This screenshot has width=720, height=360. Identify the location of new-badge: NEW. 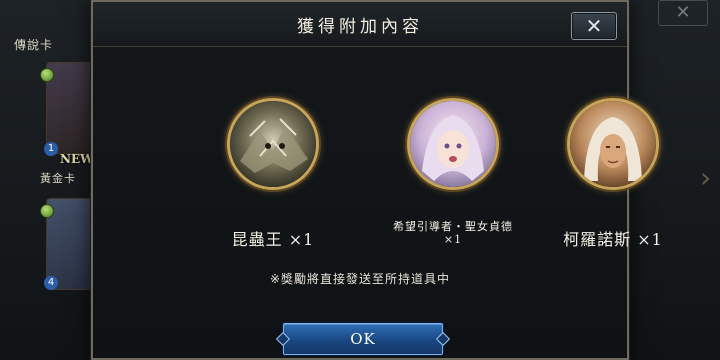
(77, 159).